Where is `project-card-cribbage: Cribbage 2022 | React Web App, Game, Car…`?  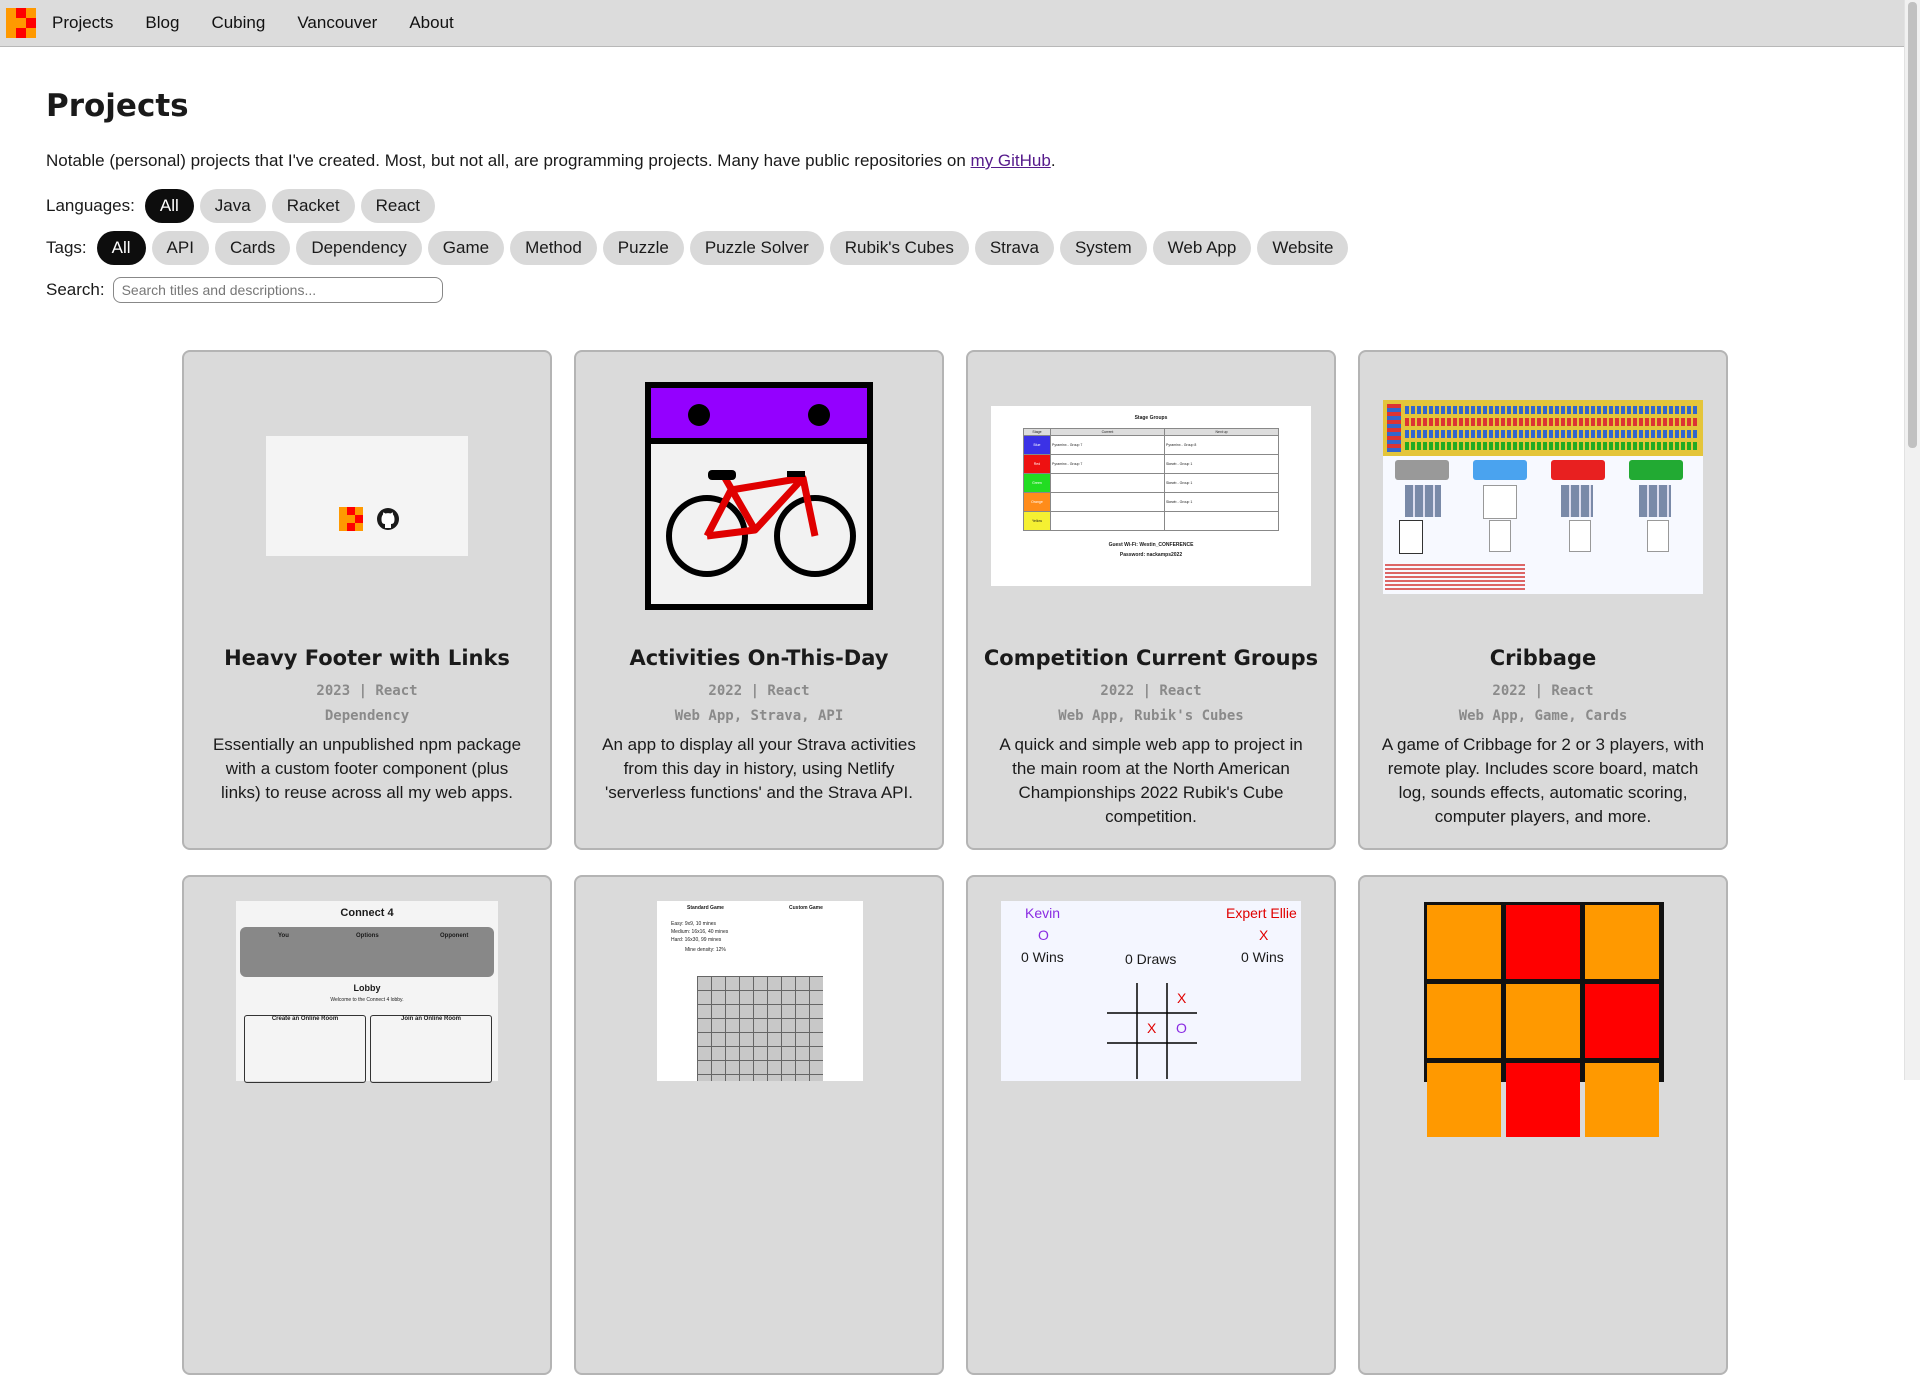 project-card-cribbage: Cribbage 2022 | React Web App, Game, Car… is located at coordinates (1543, 600).